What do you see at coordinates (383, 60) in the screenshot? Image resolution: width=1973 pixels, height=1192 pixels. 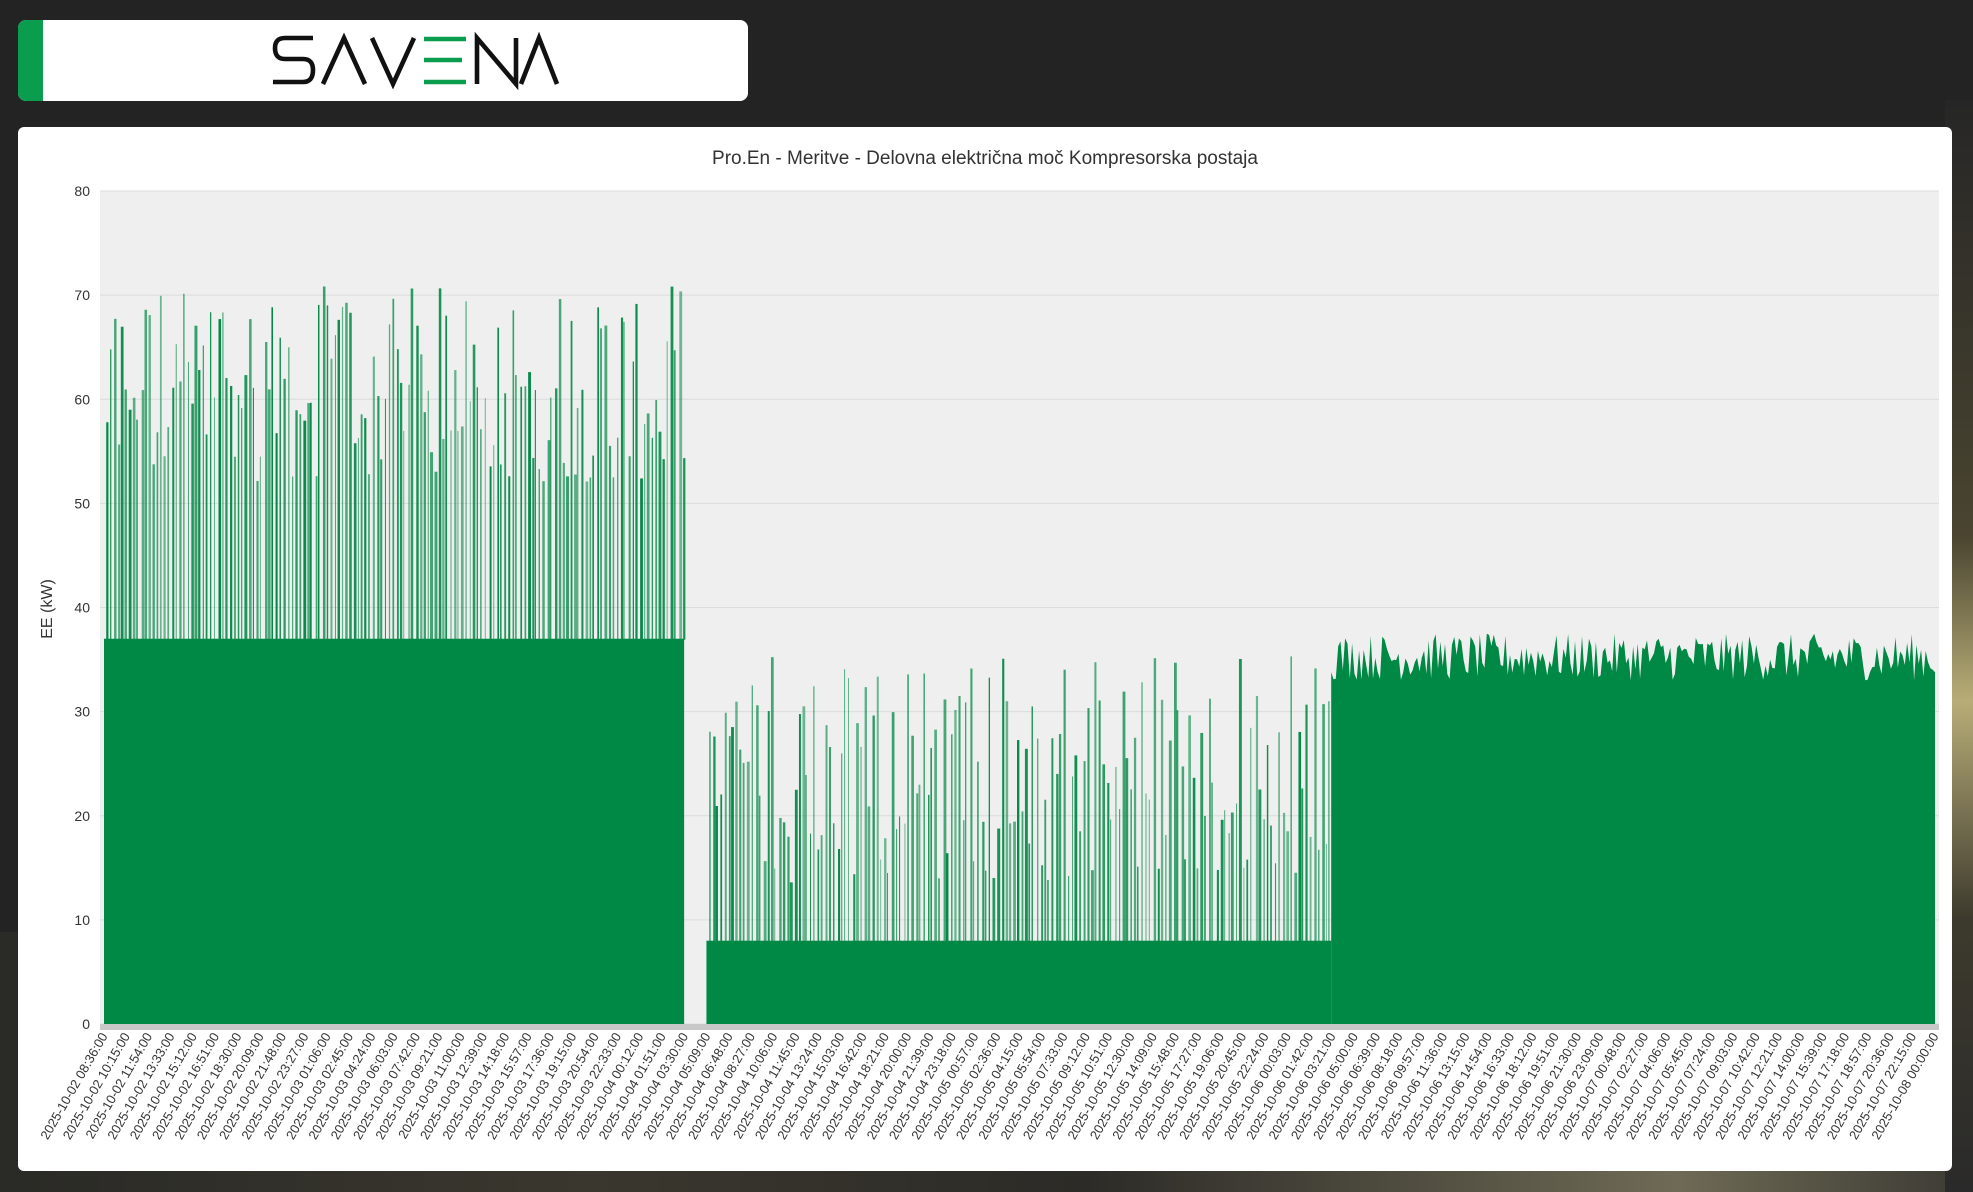 I see `logo-card` at bounding box center [383, 60].